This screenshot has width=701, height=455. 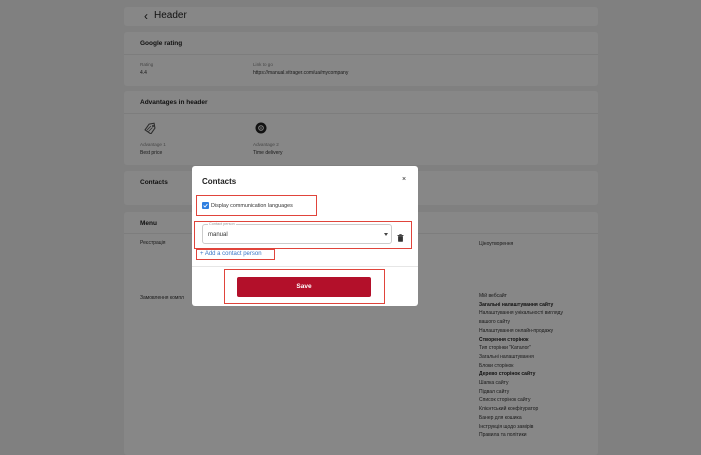 What do you see at coordinates (222, 224) in the screenshot?
I see `contact-person-label: Contact person` at bounding box center [222, 224].